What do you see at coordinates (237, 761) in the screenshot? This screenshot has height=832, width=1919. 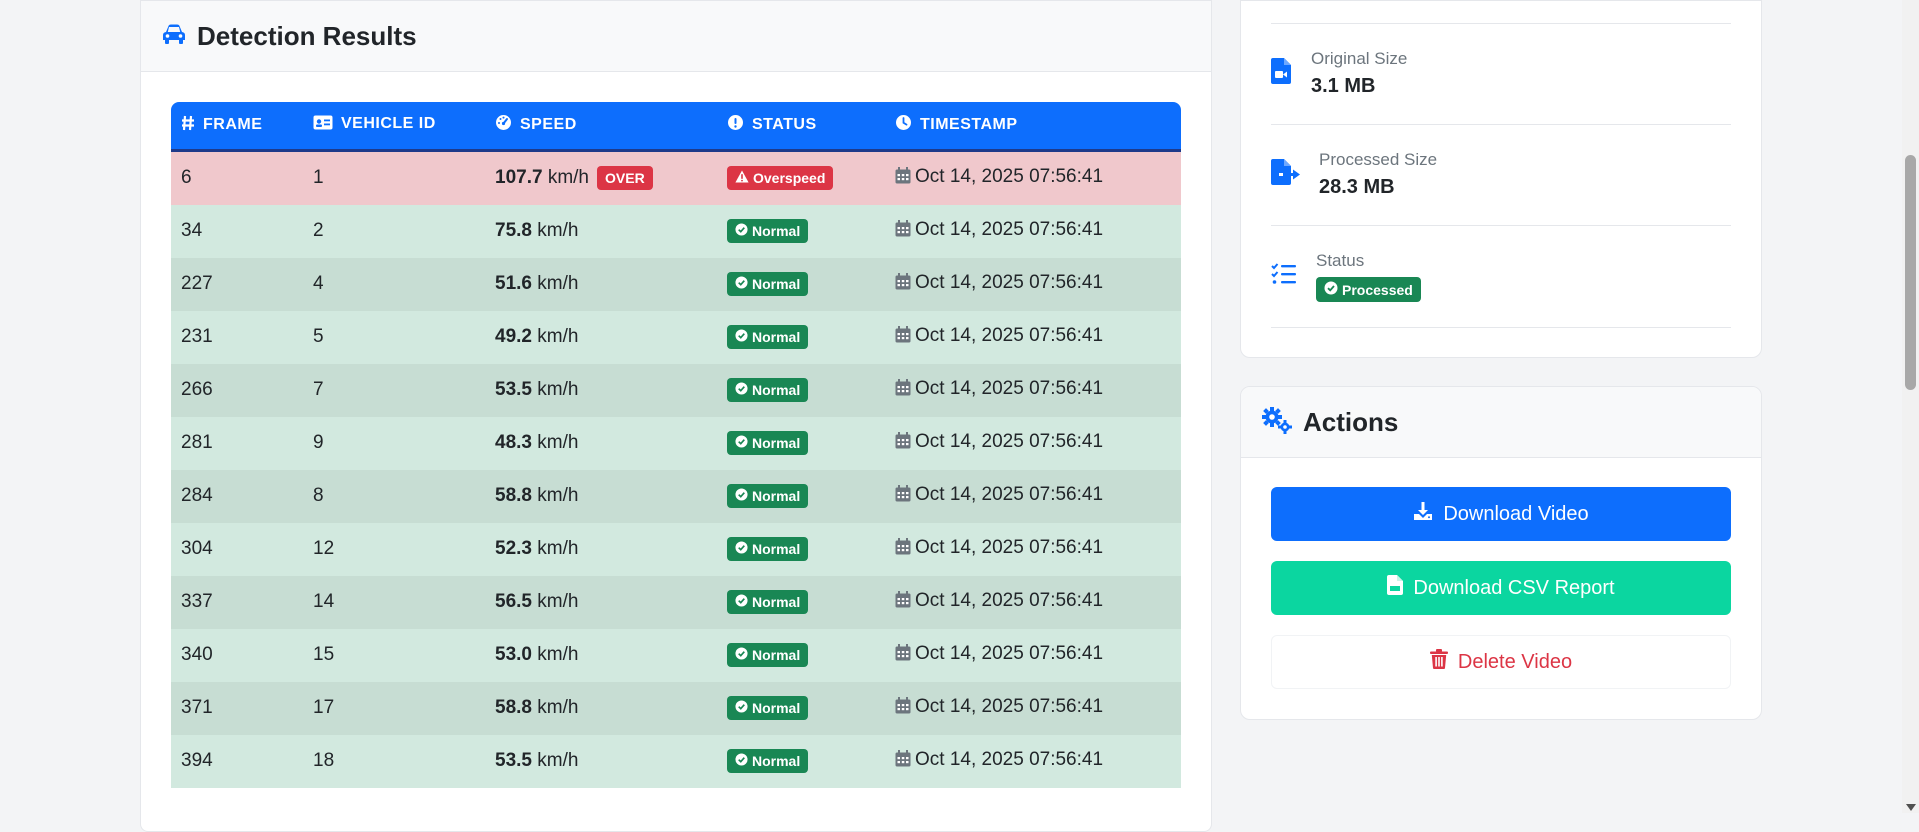 I see `cell-frame: 394` at bounding box center [237, 761].